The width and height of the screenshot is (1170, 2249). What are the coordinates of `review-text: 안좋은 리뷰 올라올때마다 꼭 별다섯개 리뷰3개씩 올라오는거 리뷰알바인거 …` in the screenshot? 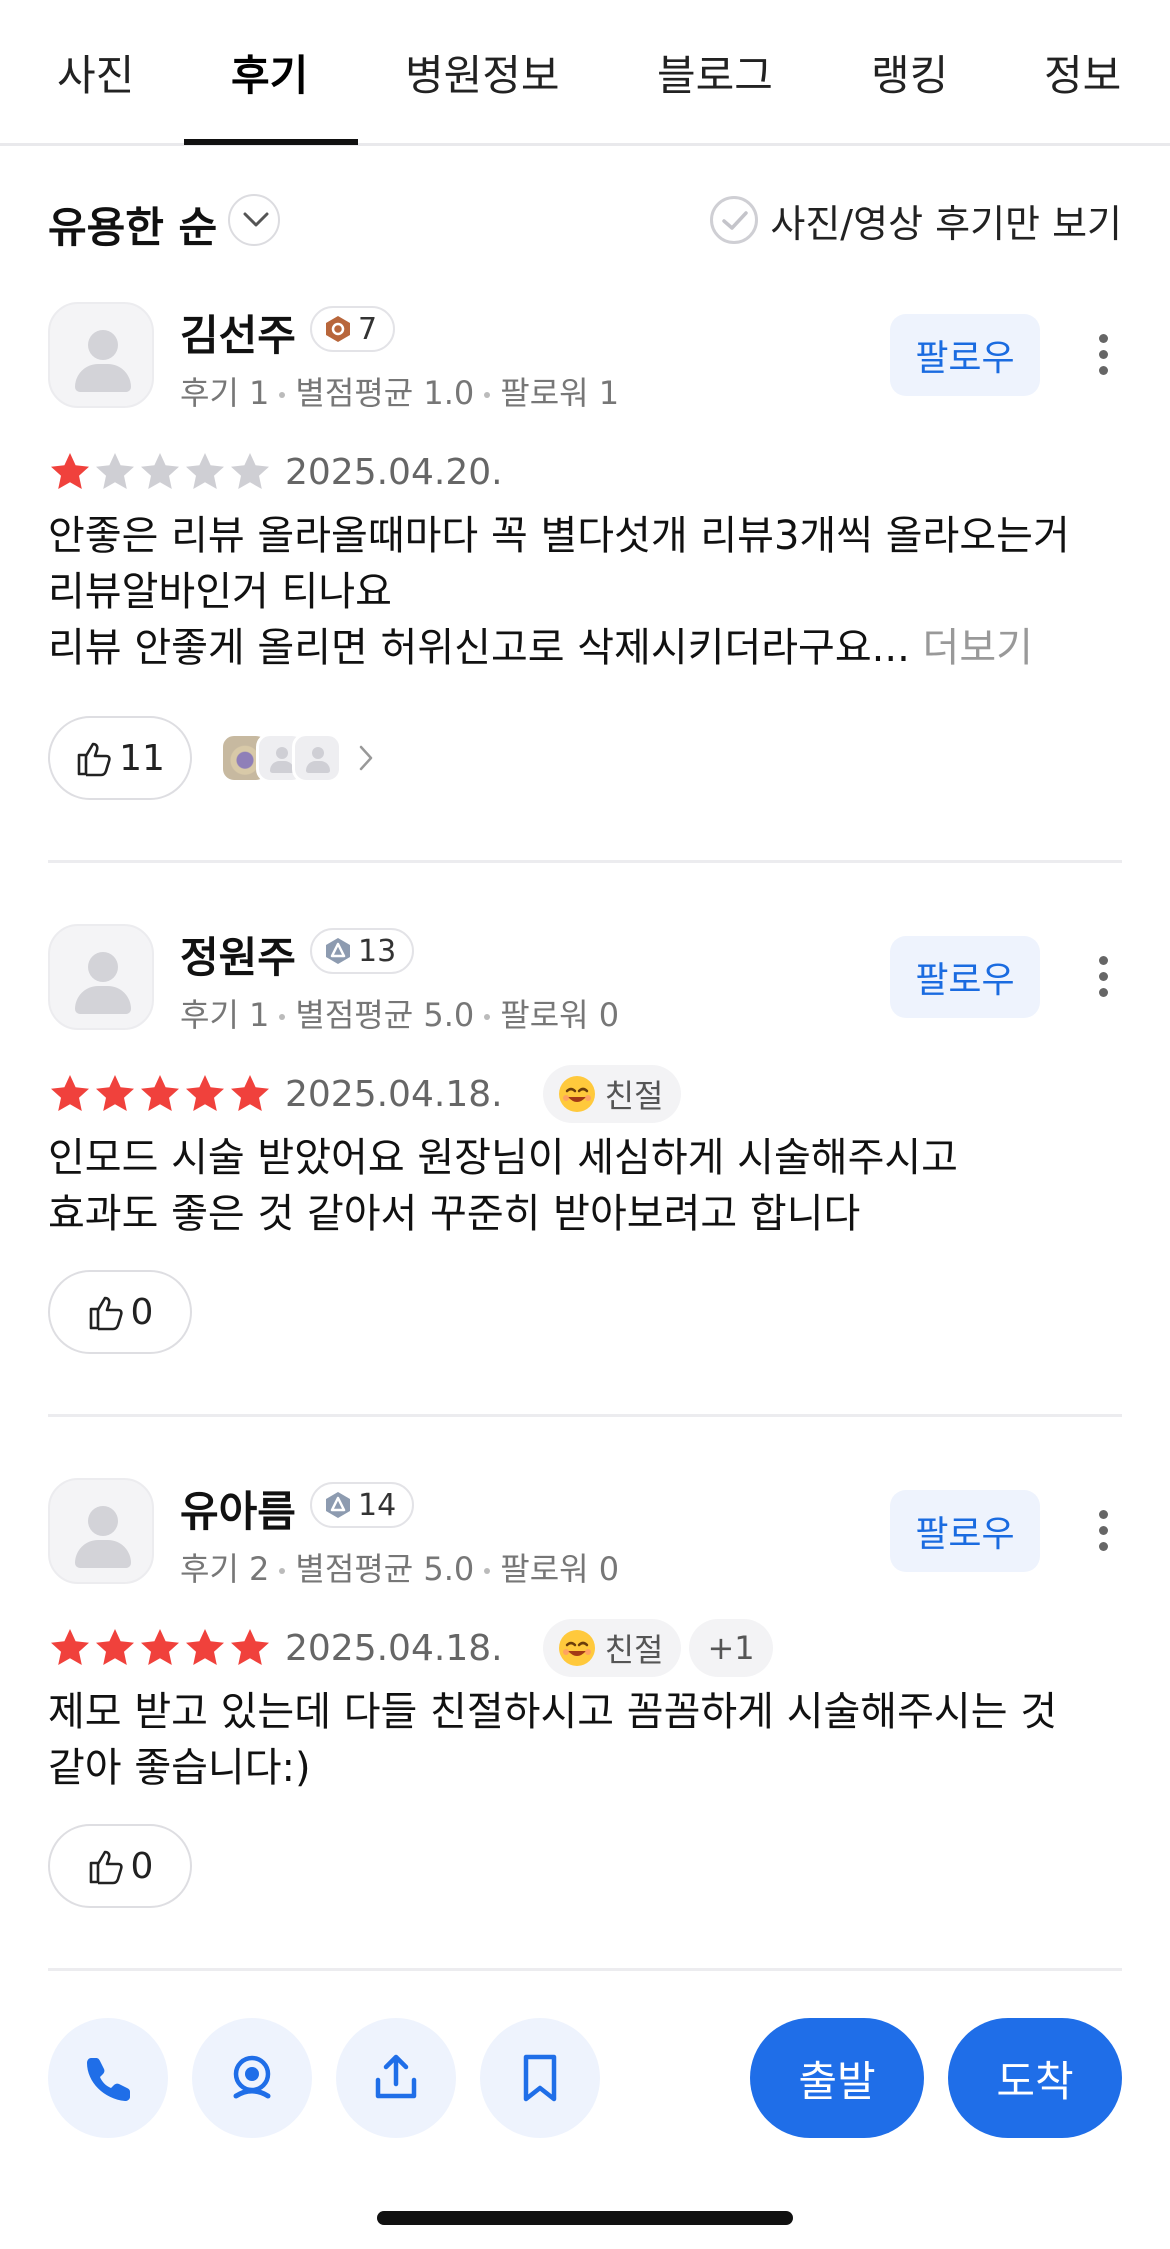 It's located at (593, 592).